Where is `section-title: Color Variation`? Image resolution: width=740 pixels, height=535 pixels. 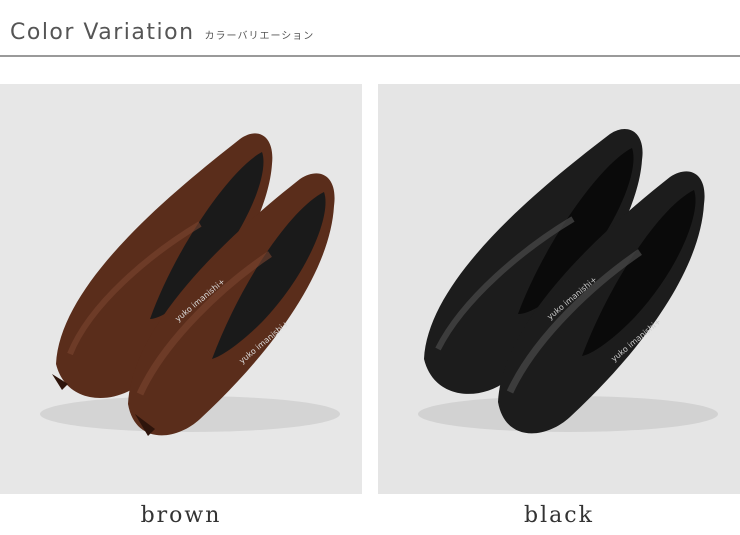 section-title: Color Variation is located at coordinates (102, 32).